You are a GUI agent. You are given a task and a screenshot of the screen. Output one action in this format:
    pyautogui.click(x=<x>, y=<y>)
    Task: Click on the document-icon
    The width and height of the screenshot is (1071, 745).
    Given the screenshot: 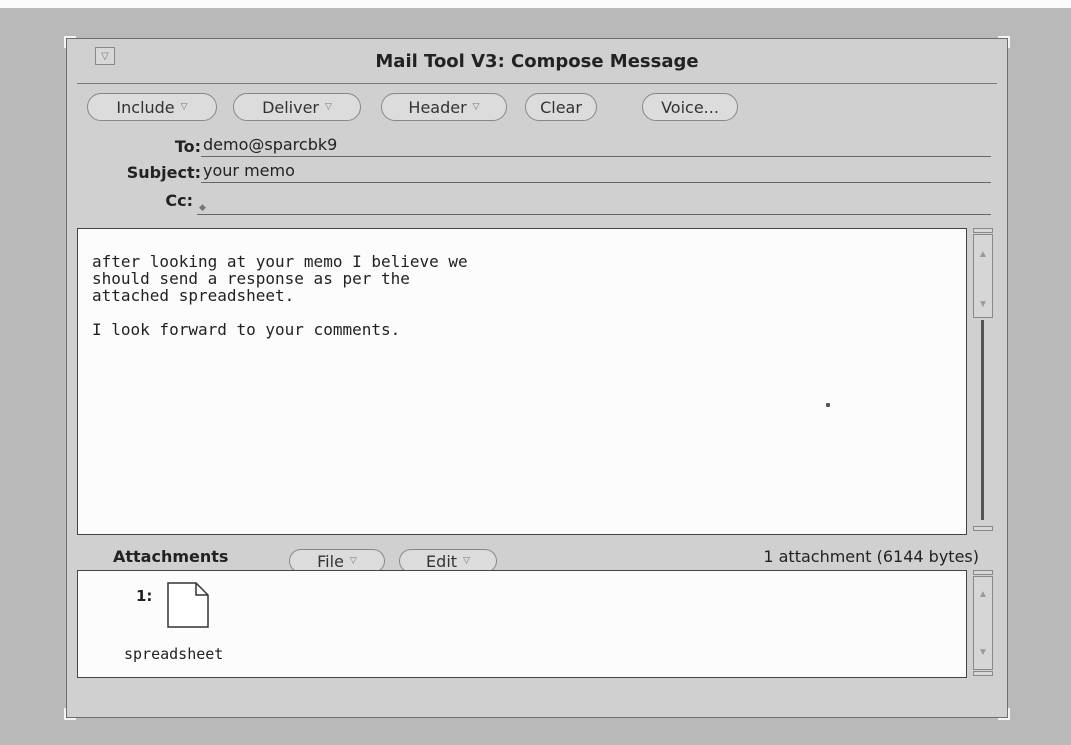 What is the action you would take?
    pyautogui.click(x=188, y=605)
    